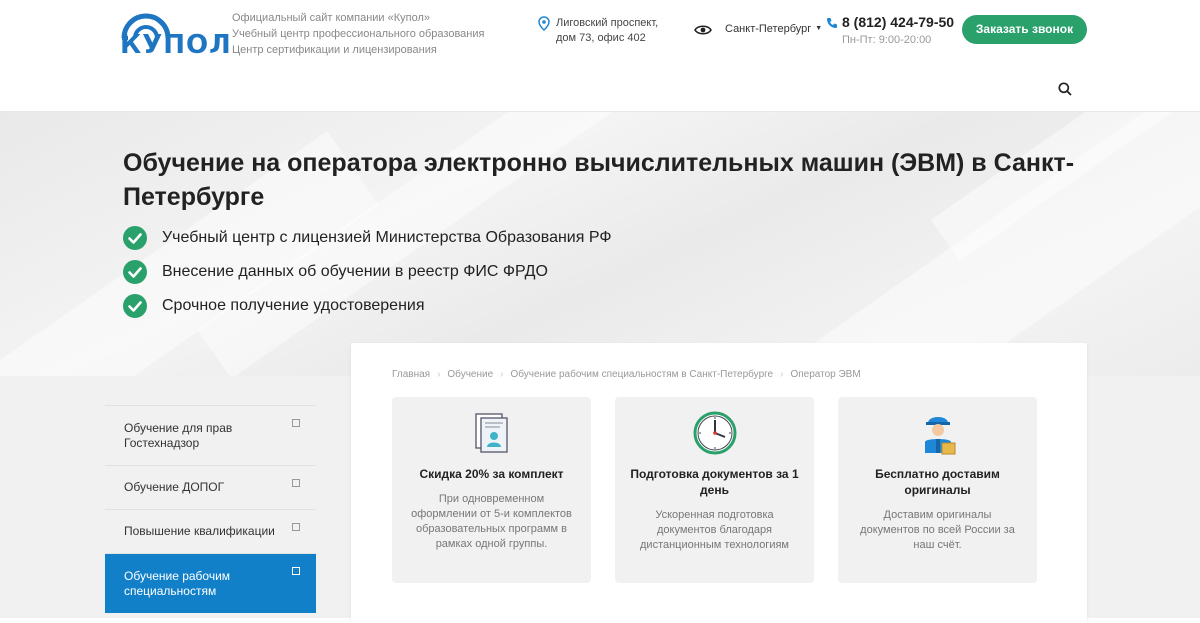  Describe the element at coordinates (491, 474) in the screenshot. I see `card-title: Скидка 20% за комплект` at that location.